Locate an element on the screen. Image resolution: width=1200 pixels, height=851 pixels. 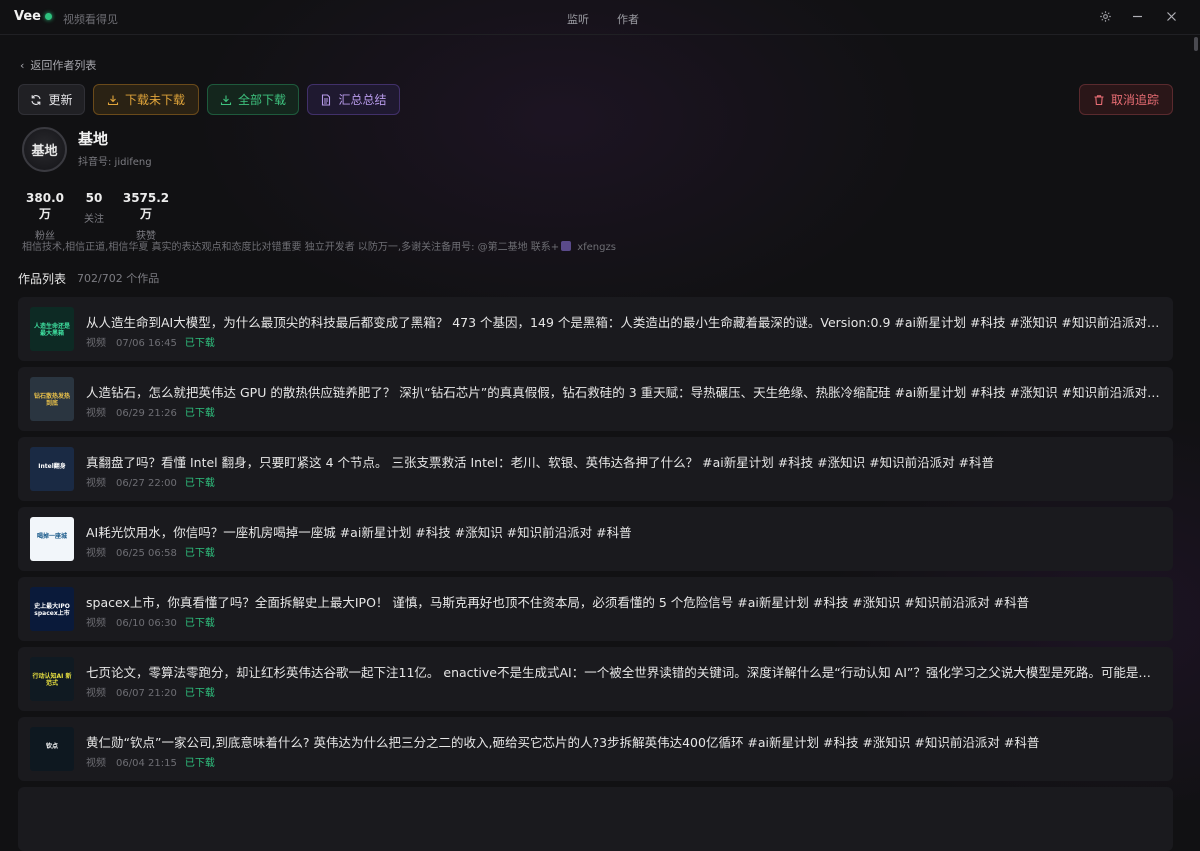
summary-button: 汇总总结 is located at coordinates (353, 99).